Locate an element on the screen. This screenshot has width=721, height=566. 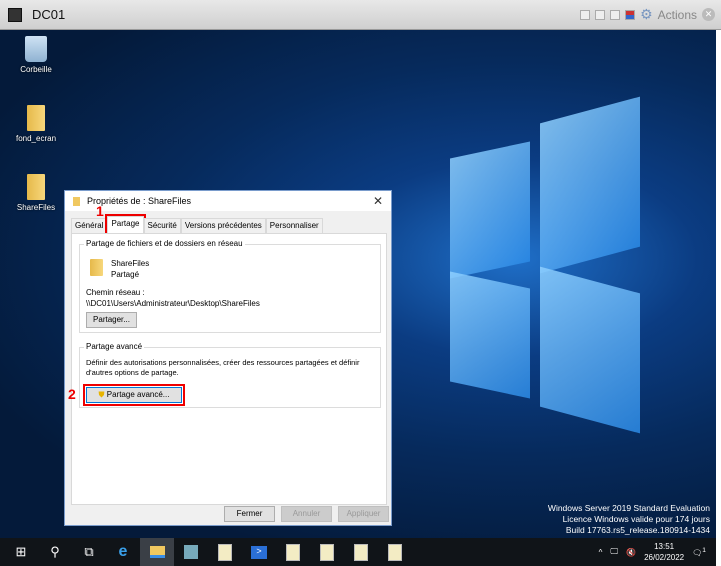
network-icon: 🖵 is located at coordinates (614, 552).